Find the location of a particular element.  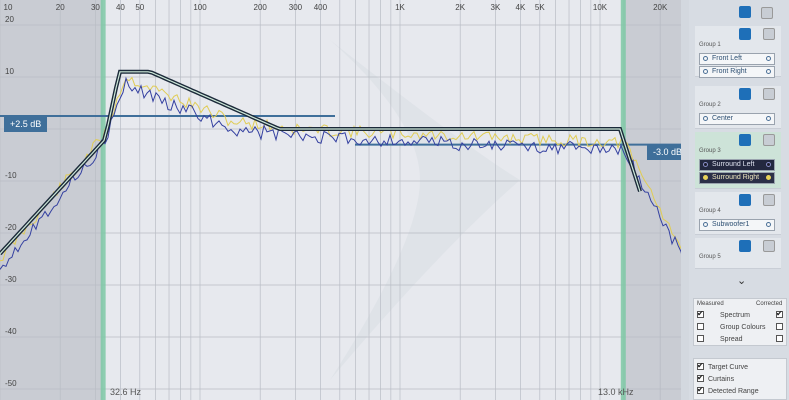

option-label: Spectrum is located at coordinates (735, 315).